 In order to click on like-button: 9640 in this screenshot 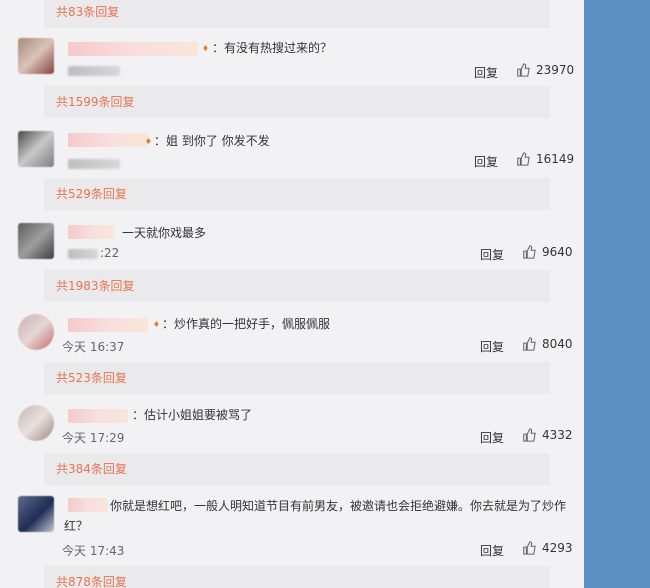, I will do `click(547, 252)`.